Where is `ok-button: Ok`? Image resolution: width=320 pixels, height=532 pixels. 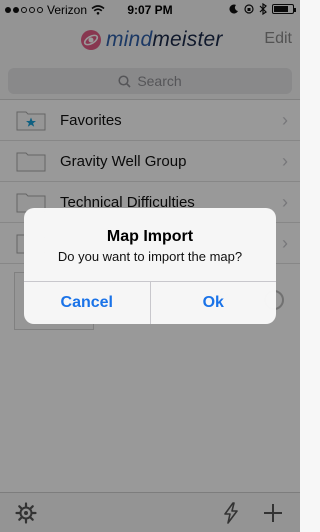 ok-button: Ok is located at coordinates (213, 303).